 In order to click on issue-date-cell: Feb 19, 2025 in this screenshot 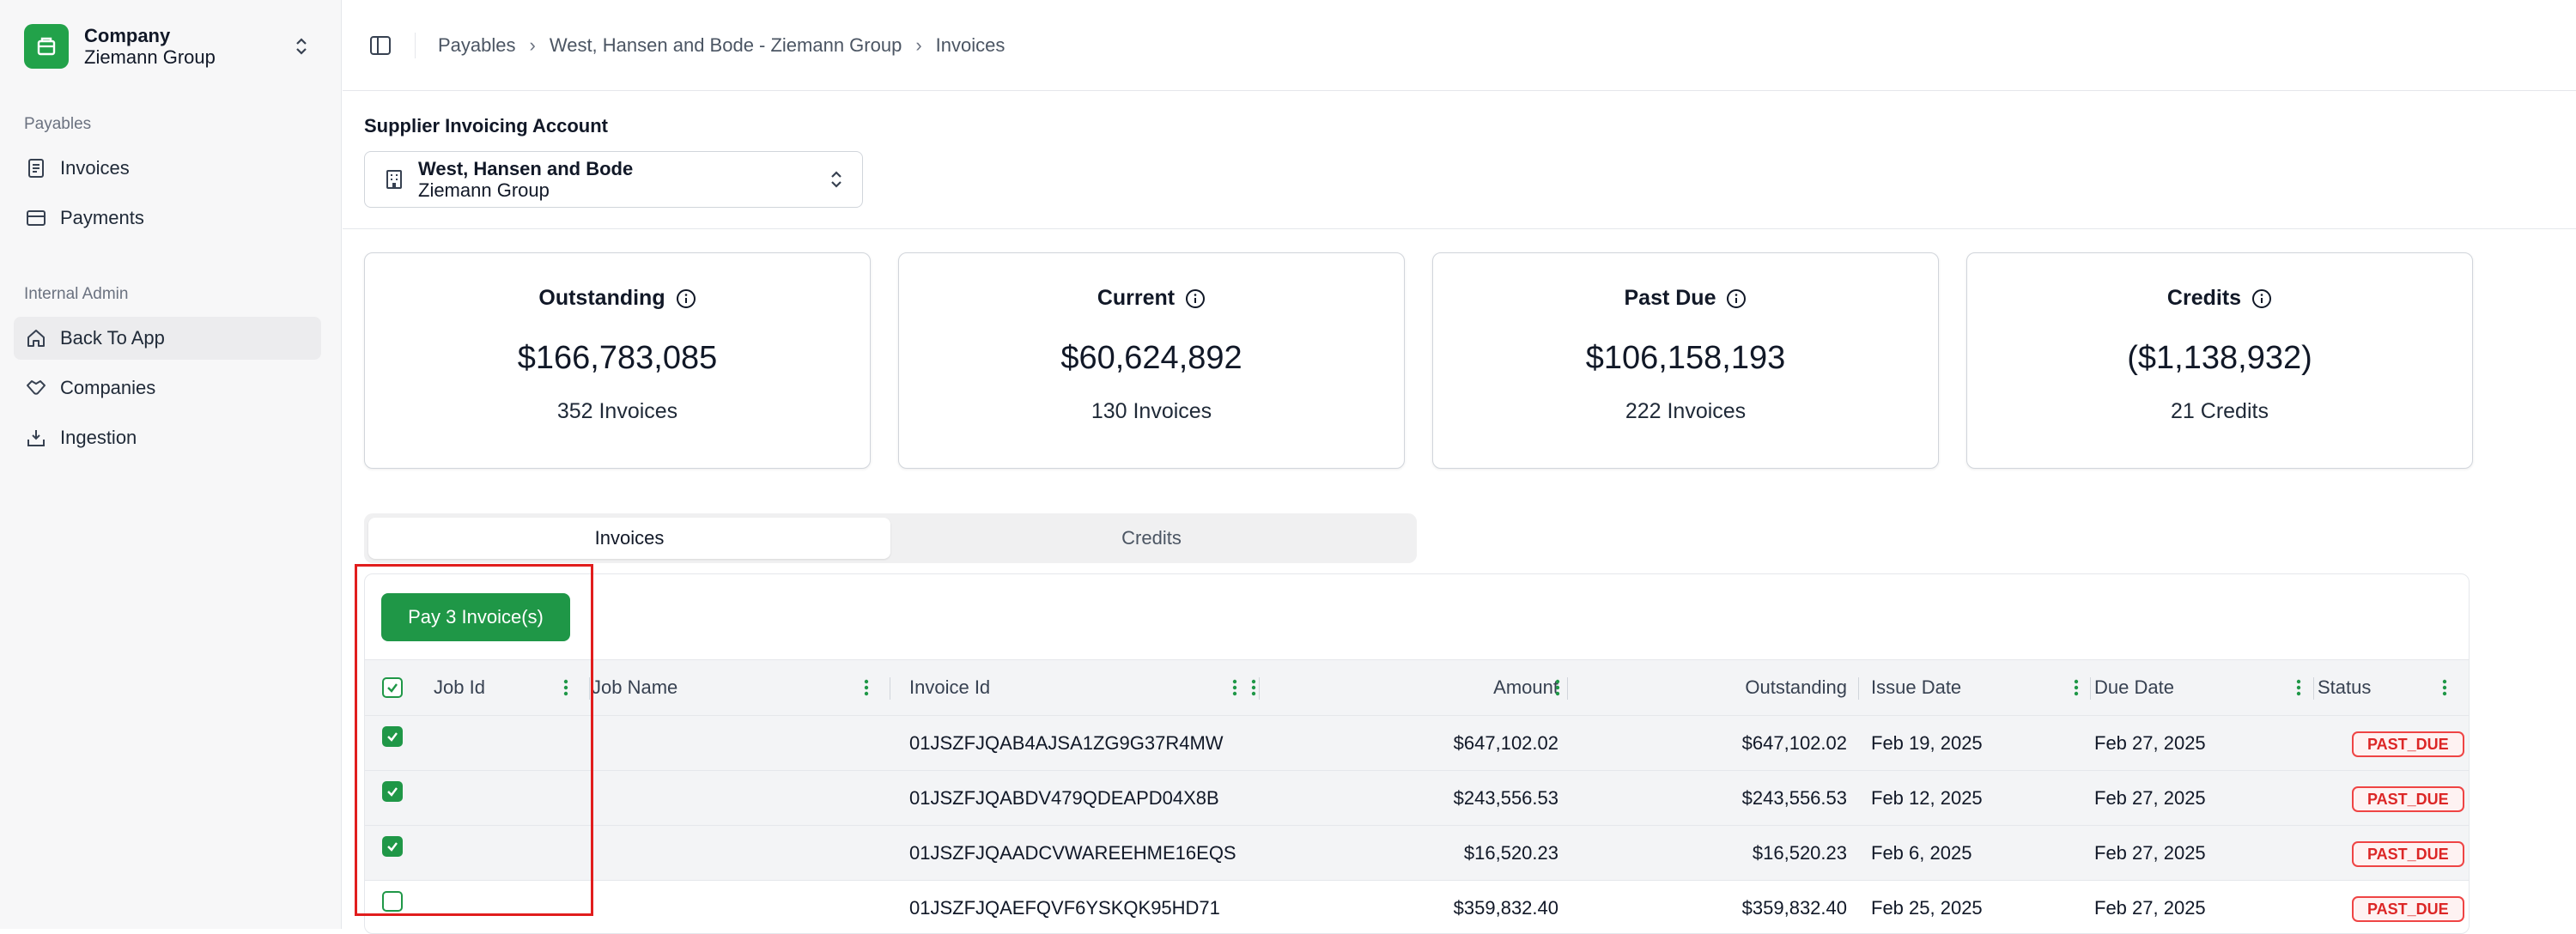, I will do `click(1927, 743)`.